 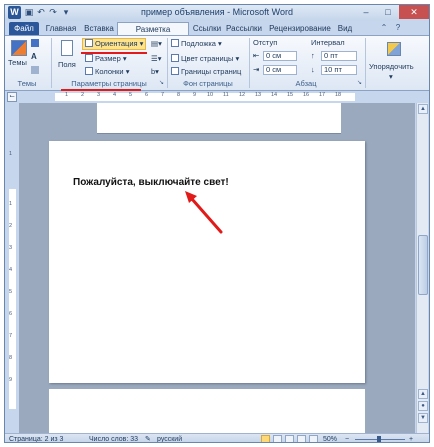 I want to click on line-numbers-icon: ☰▾, so click(x=156, y=59).